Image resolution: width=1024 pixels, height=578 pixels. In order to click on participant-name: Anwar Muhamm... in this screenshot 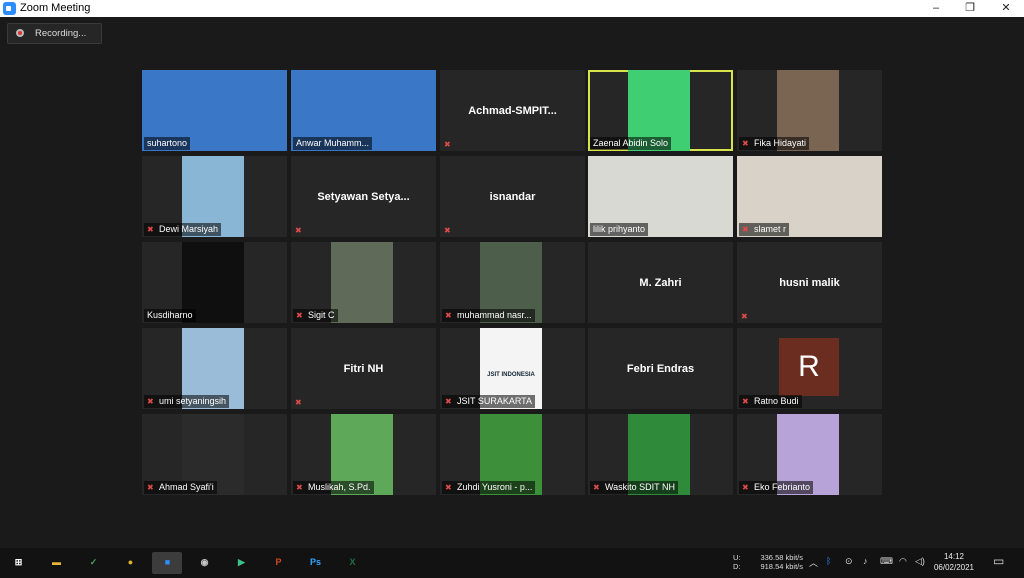, I will do `click(333, 143)`.